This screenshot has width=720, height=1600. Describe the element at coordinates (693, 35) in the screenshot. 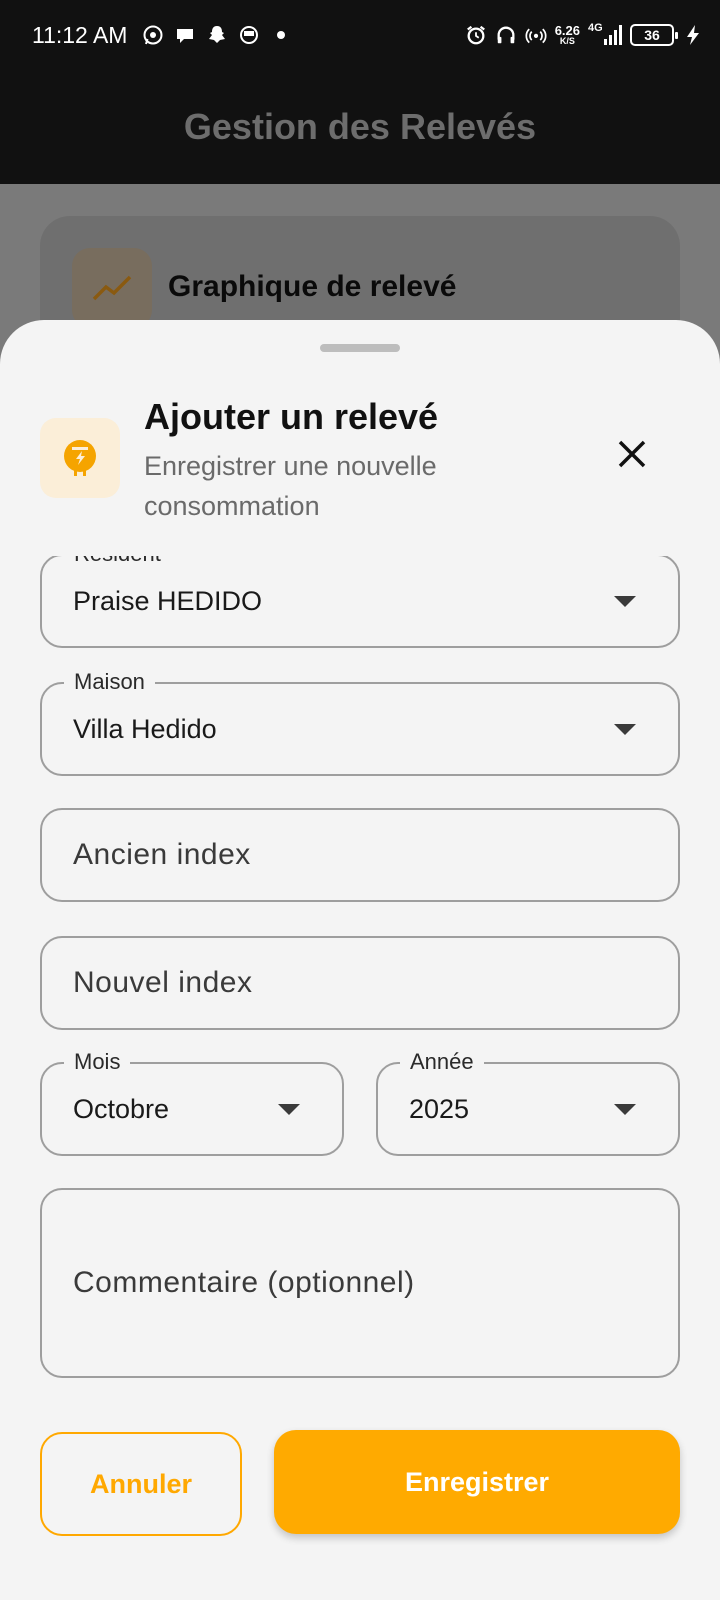

I see `charging-bolt-icon` at that location.